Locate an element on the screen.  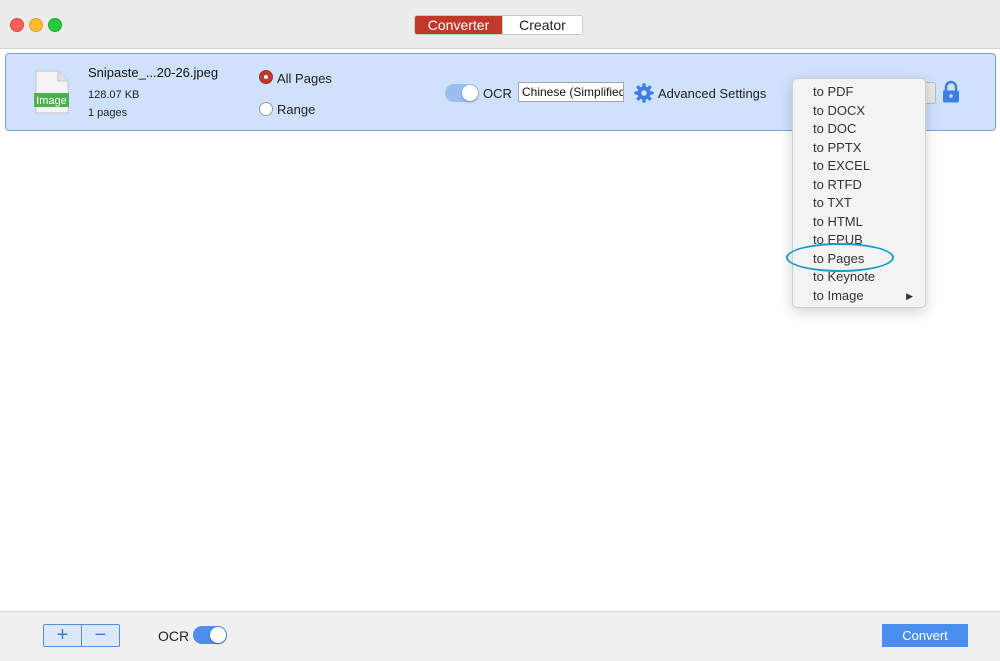
zoom-window-button is located at coordinates (55, 25).